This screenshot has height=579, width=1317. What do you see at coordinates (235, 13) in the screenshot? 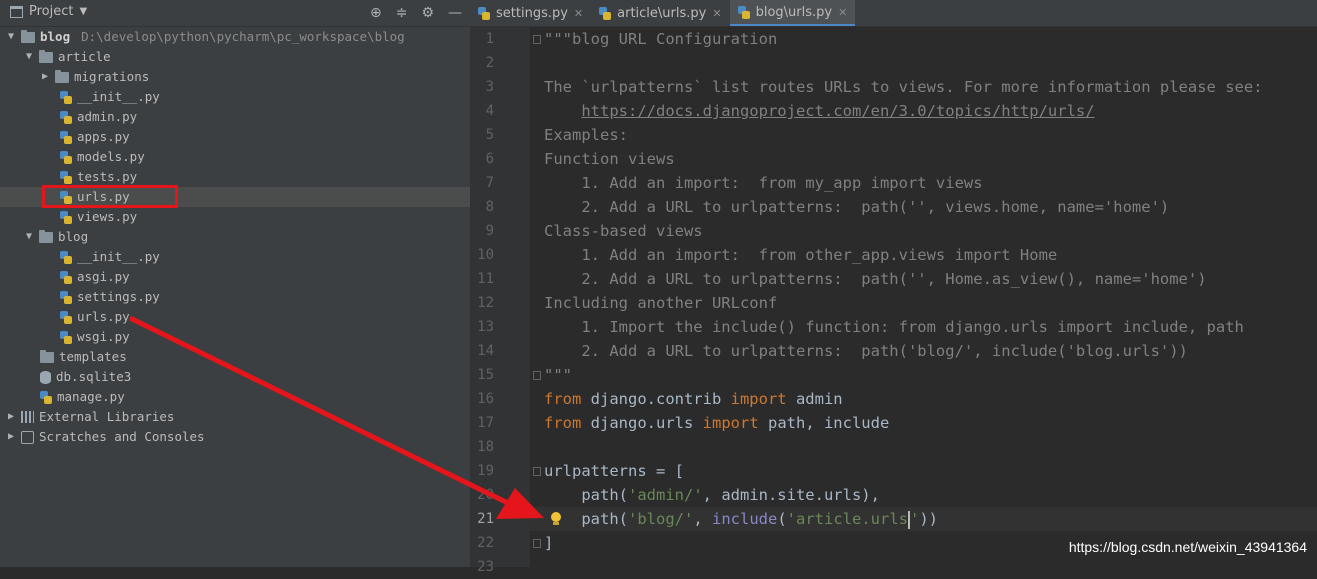
I see `project-header: Project ▼ ⊕ ≑ ⚙ —` at bounding box center [235, 13].